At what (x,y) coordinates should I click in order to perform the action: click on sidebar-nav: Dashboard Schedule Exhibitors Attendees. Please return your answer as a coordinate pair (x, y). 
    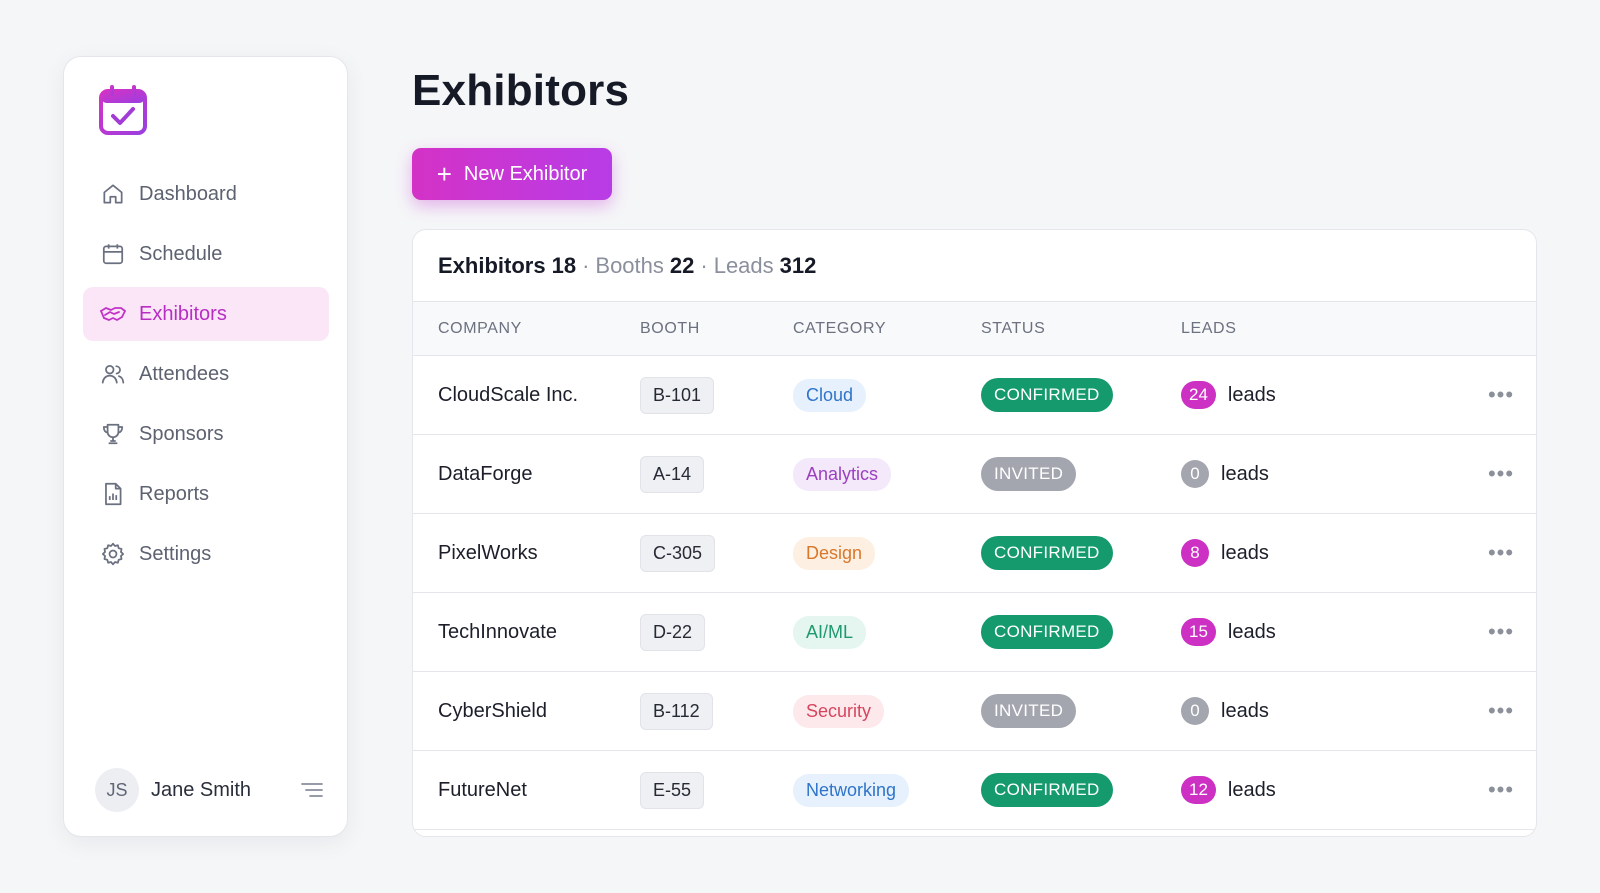
    Looking at the image, I should click on (206, 377).